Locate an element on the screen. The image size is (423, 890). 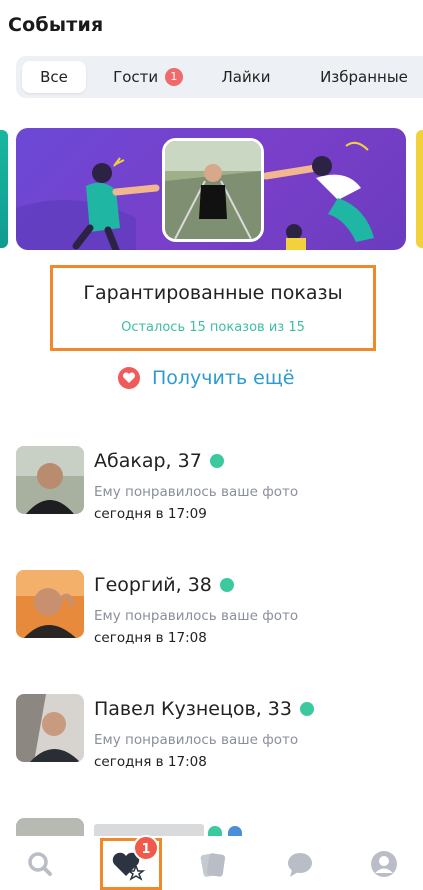
tab-favorites-label: Избранные is located at coordinates (364, 77).